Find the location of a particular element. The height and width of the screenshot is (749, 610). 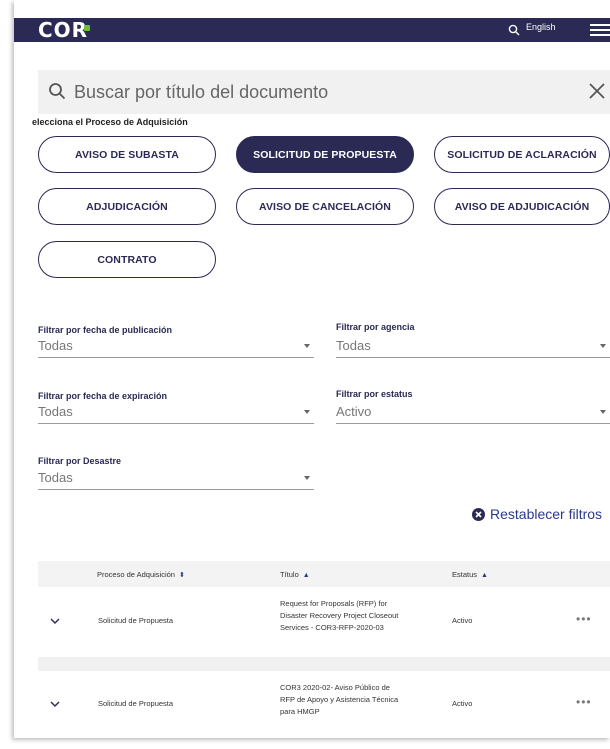

column-header-status: Estatus ▲ is located at coordinates (470, 574).